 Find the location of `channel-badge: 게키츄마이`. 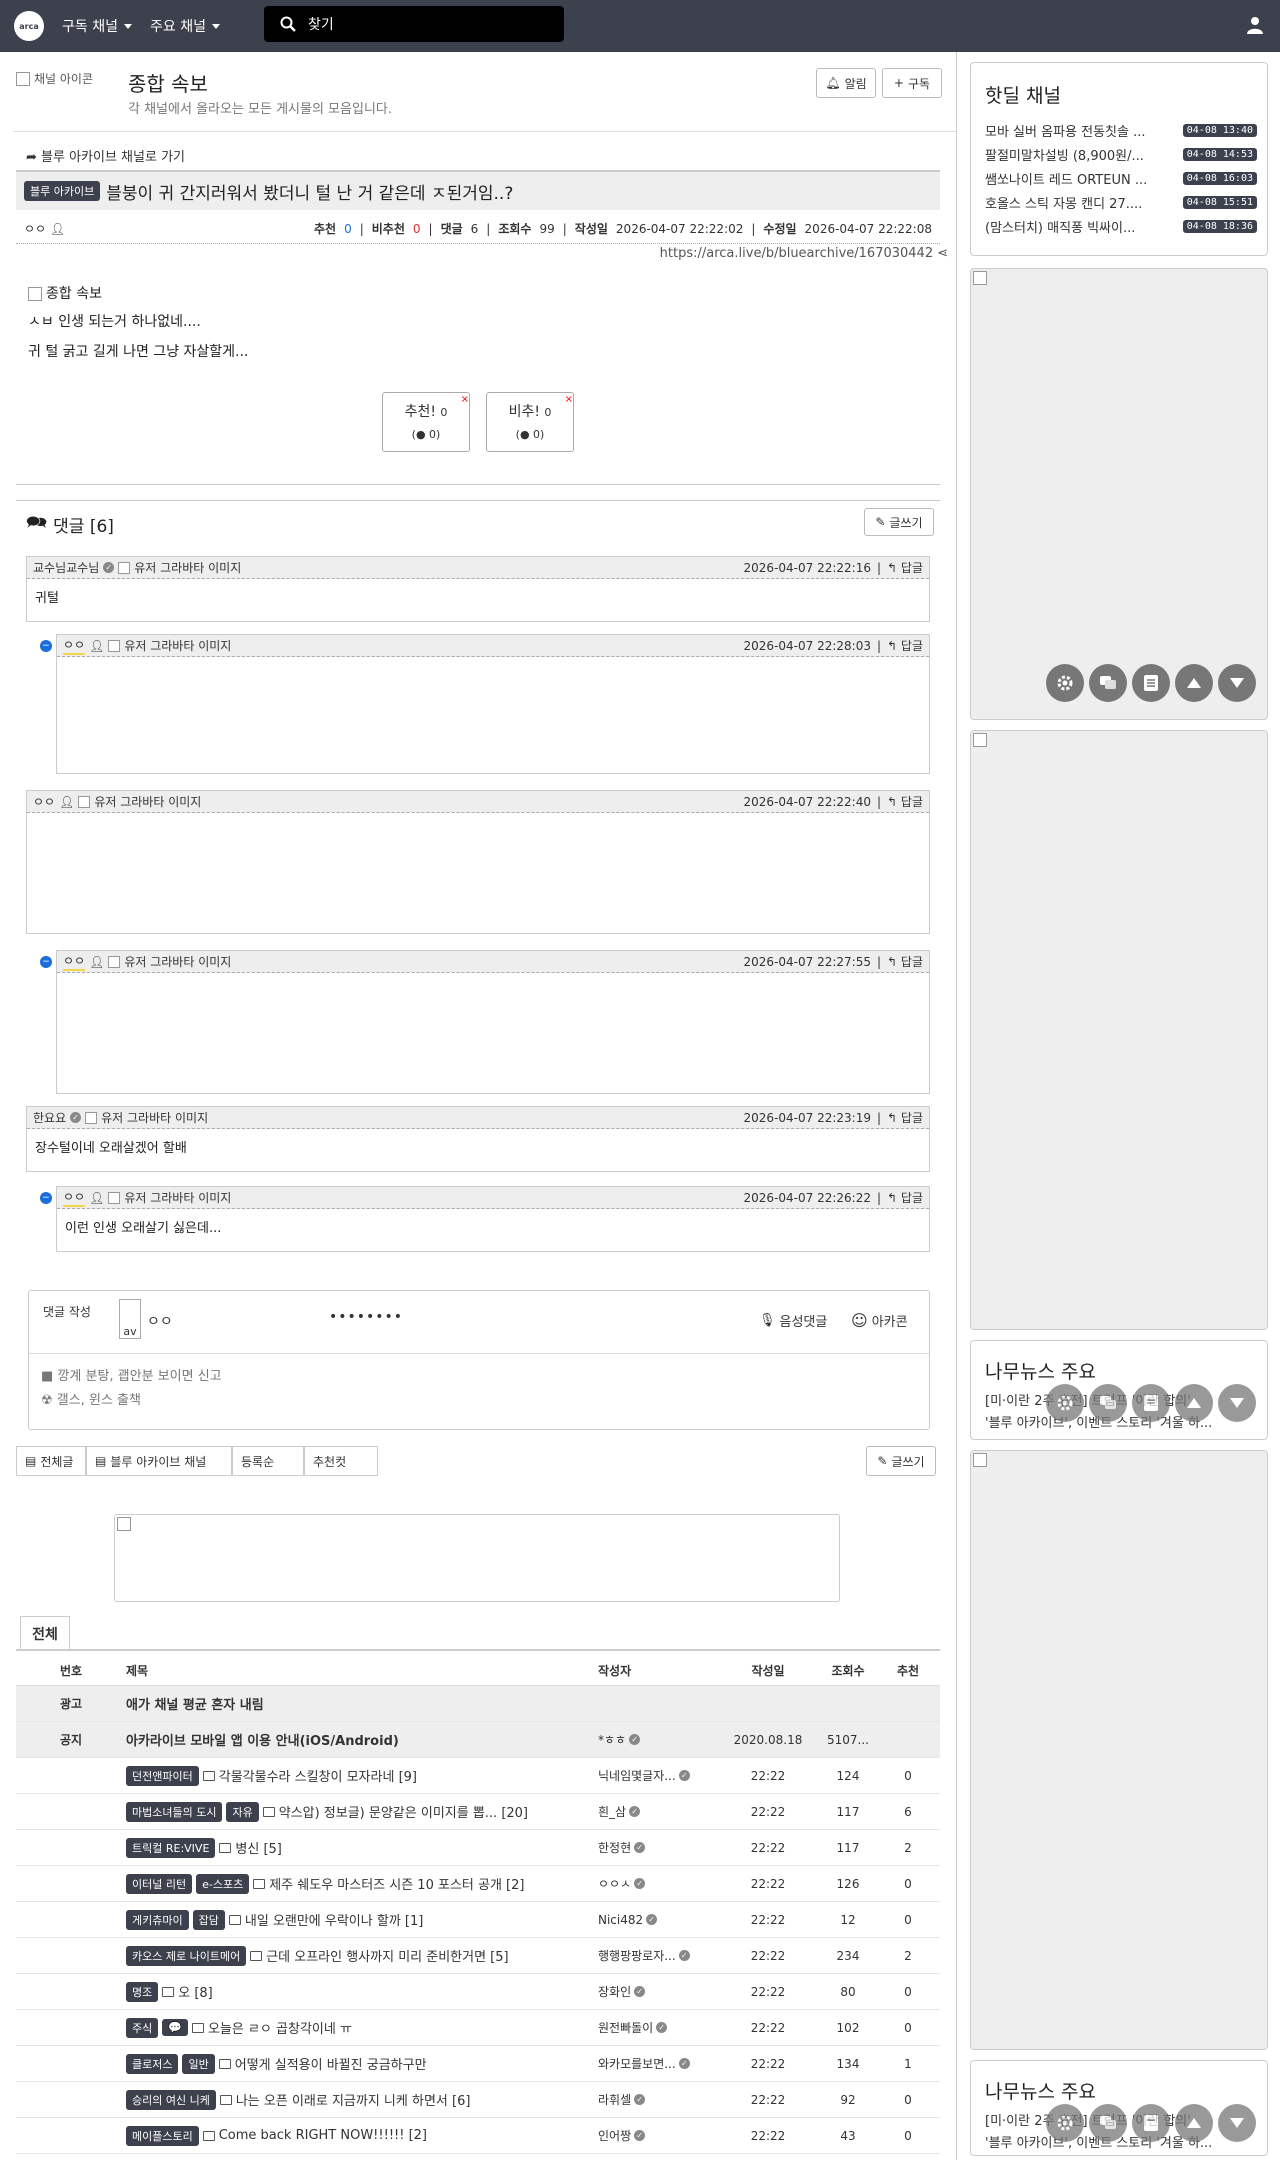

channel-badge: 게키츄마이 is located at coordinates (157, 1919).